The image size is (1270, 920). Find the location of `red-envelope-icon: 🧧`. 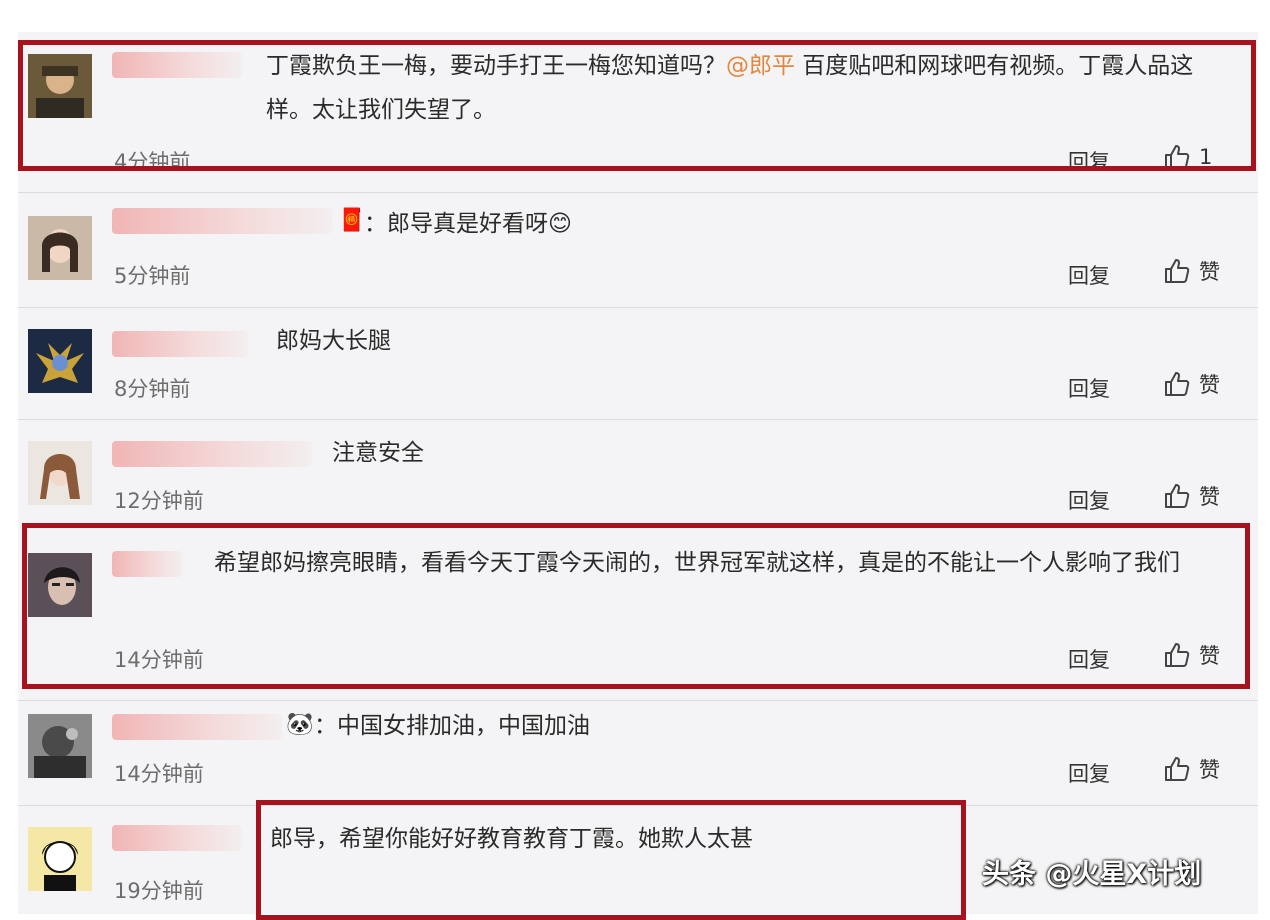

red-envelope-icon: 🧧 is located at coordinates (352, 220).